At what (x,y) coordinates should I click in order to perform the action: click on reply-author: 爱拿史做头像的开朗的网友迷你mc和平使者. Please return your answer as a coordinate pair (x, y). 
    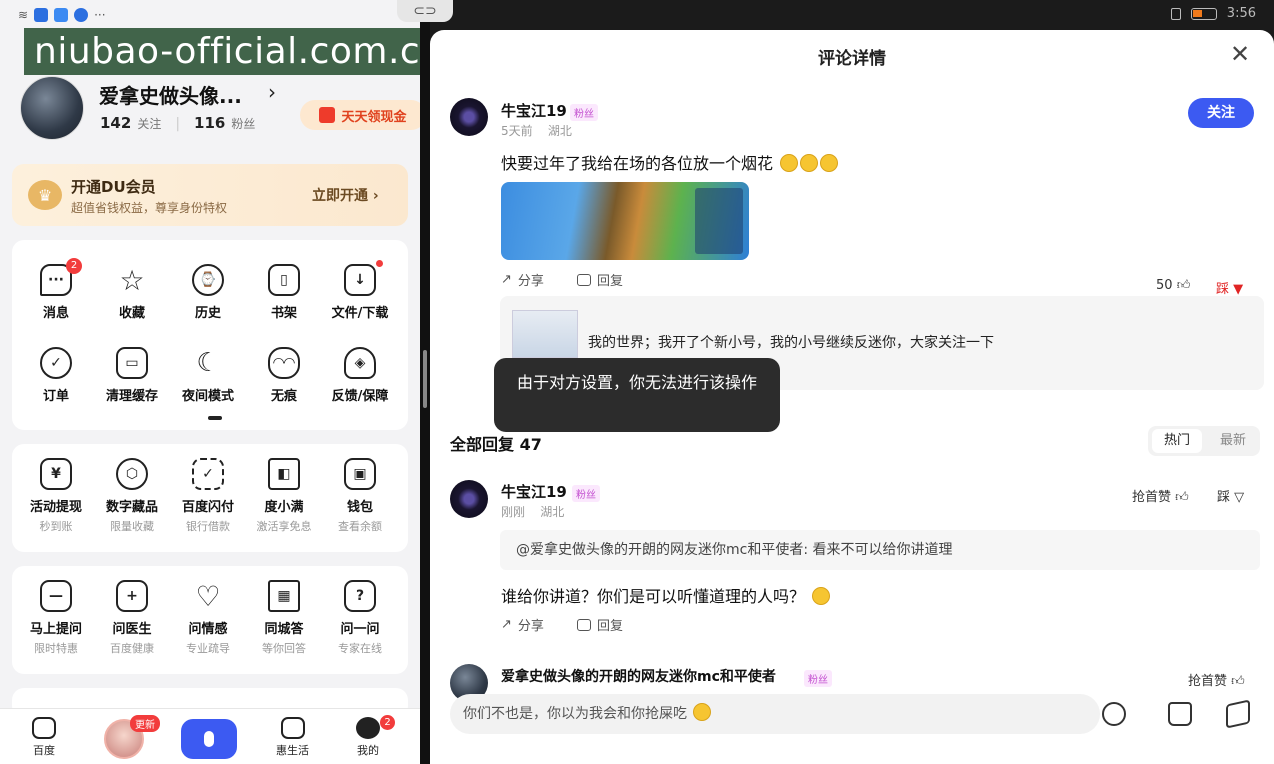
    Looking at the image, I should click on (638, 676).